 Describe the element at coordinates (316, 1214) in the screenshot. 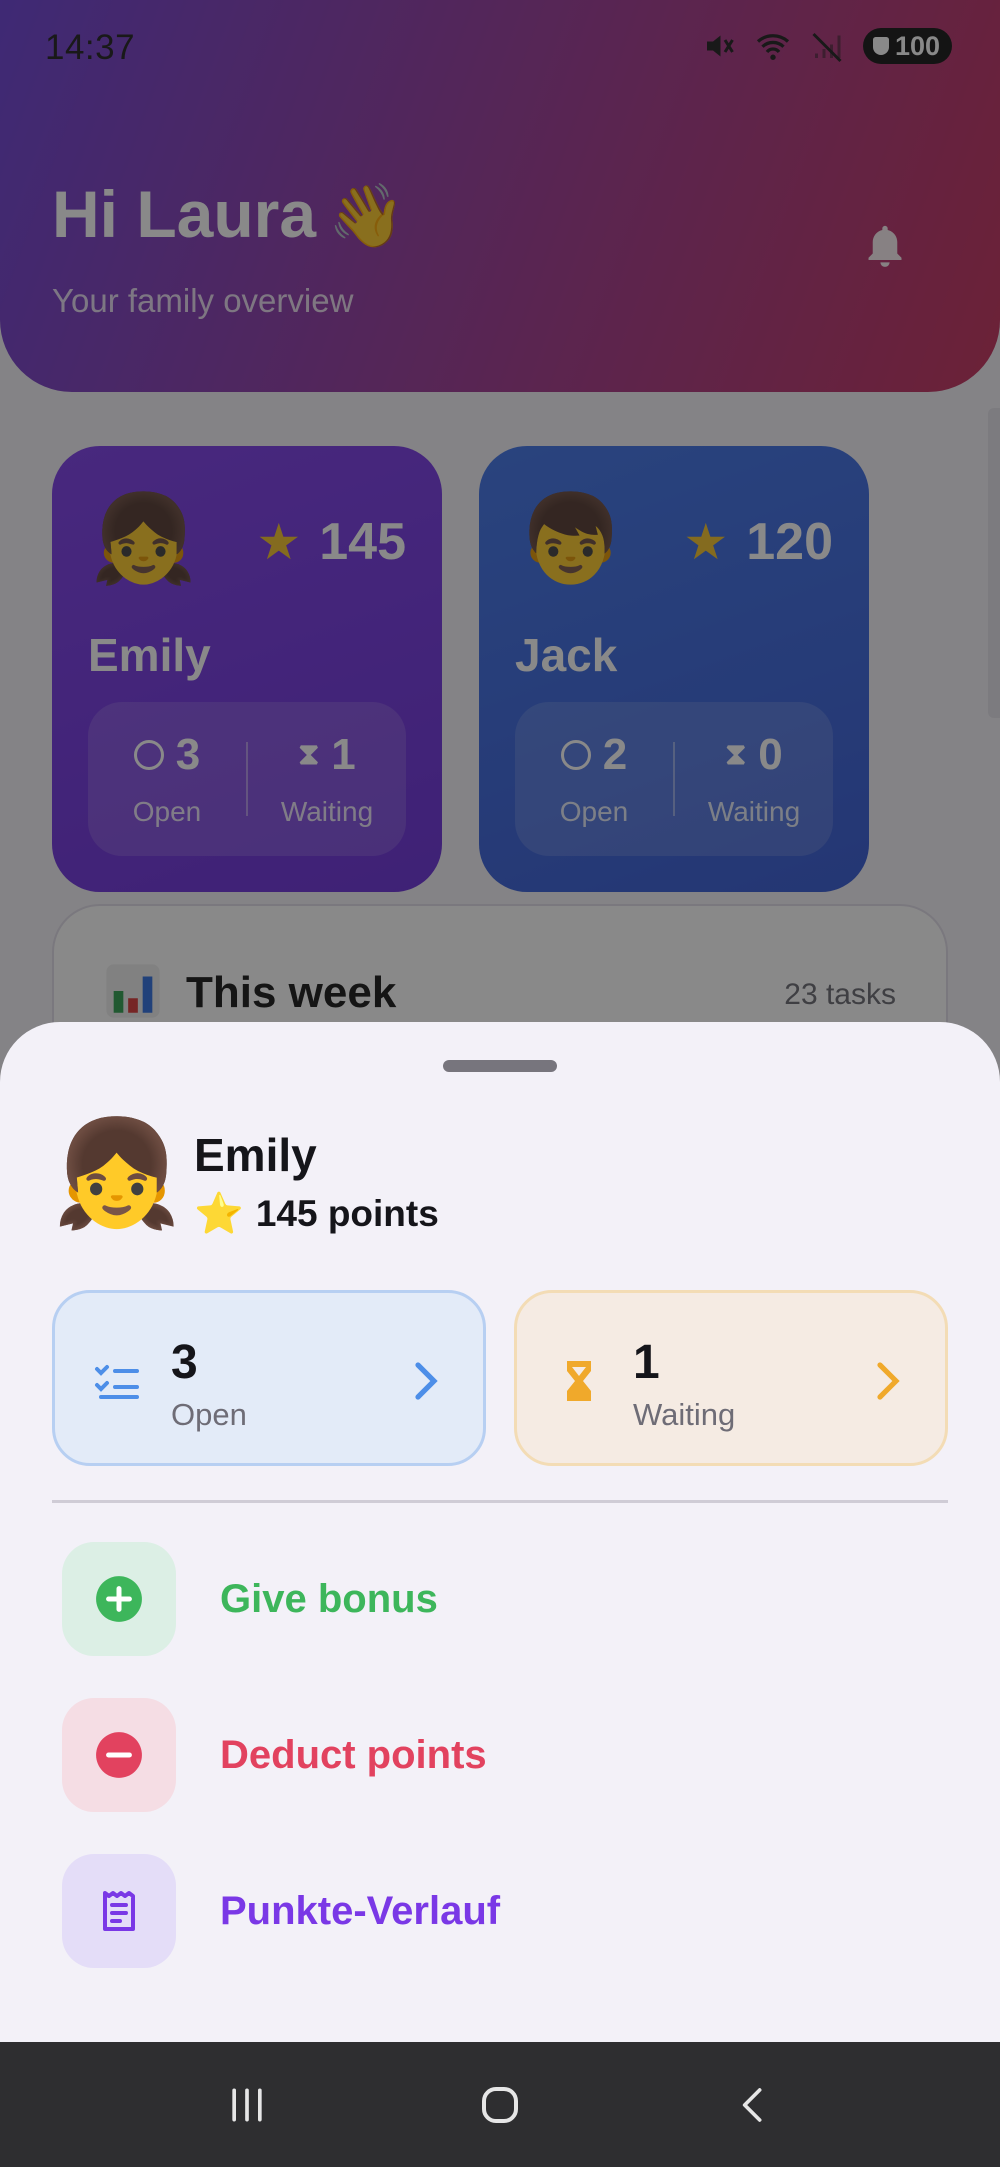

I see `sheet-kid-points: ⭐ 145 points` at that location.